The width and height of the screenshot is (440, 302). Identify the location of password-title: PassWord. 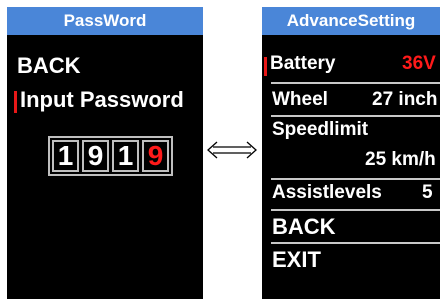
(105, 21).